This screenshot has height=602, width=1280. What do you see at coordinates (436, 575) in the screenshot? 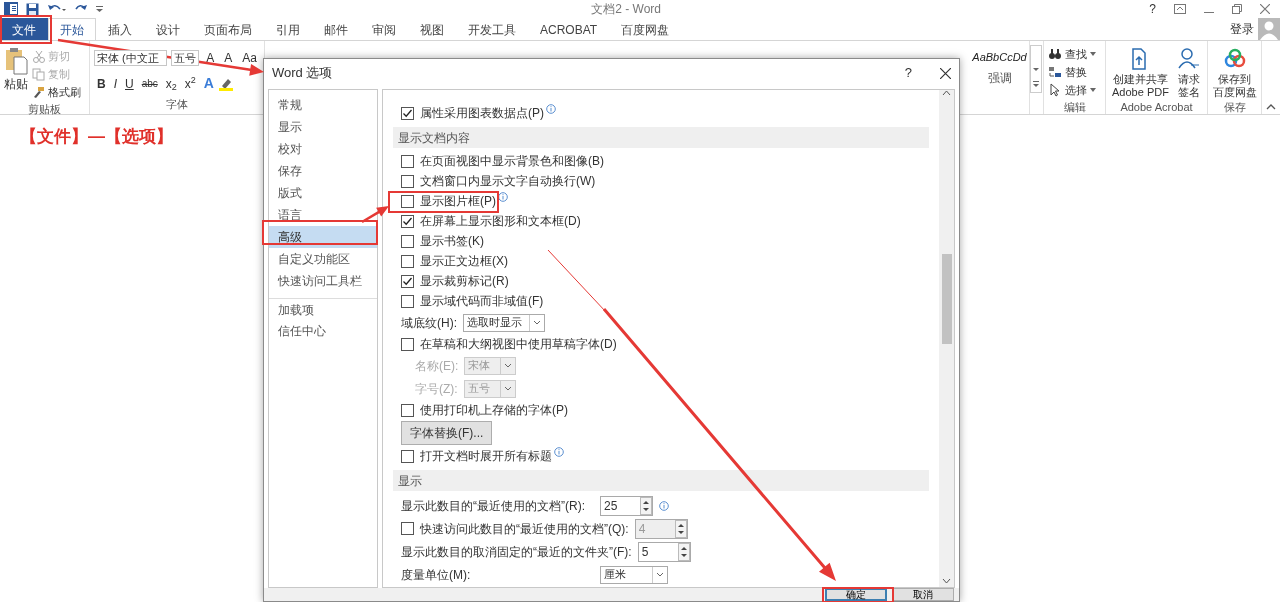
I see `field-label: 度量单位(M):` at bounding box center [436, 575].